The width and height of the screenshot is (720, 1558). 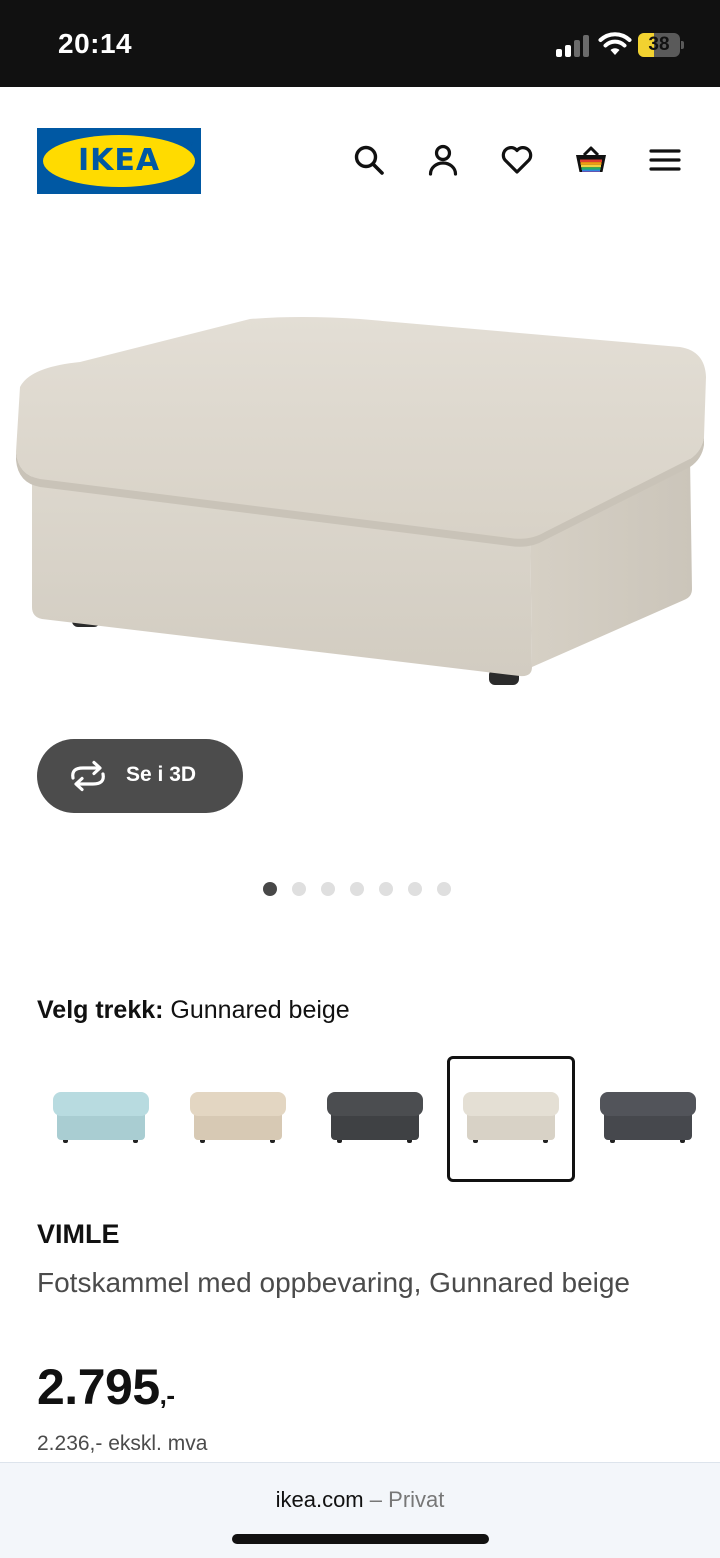 What do you see at coordinates (167, 1395) in the screenshot?
I see `price-suffix: ,-` at bounding box center [167, 1395].